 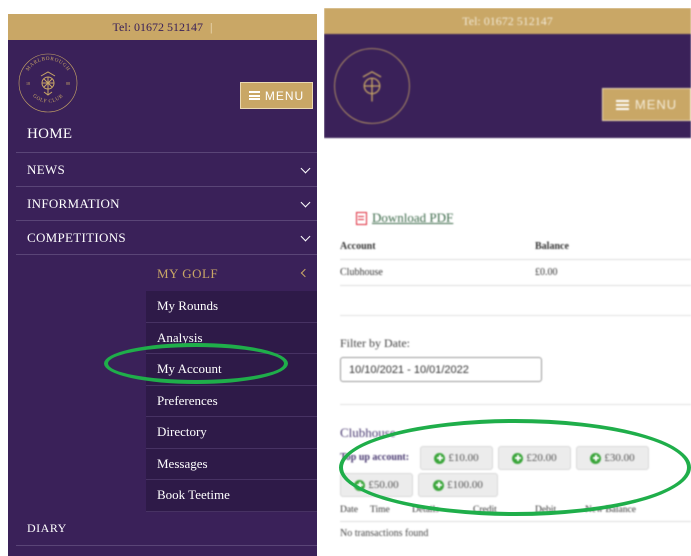 What do you see at coordinates (46, 169) in the screenshot?
I see `nav-item-label: NEWS` at bounding box center [46, 169].